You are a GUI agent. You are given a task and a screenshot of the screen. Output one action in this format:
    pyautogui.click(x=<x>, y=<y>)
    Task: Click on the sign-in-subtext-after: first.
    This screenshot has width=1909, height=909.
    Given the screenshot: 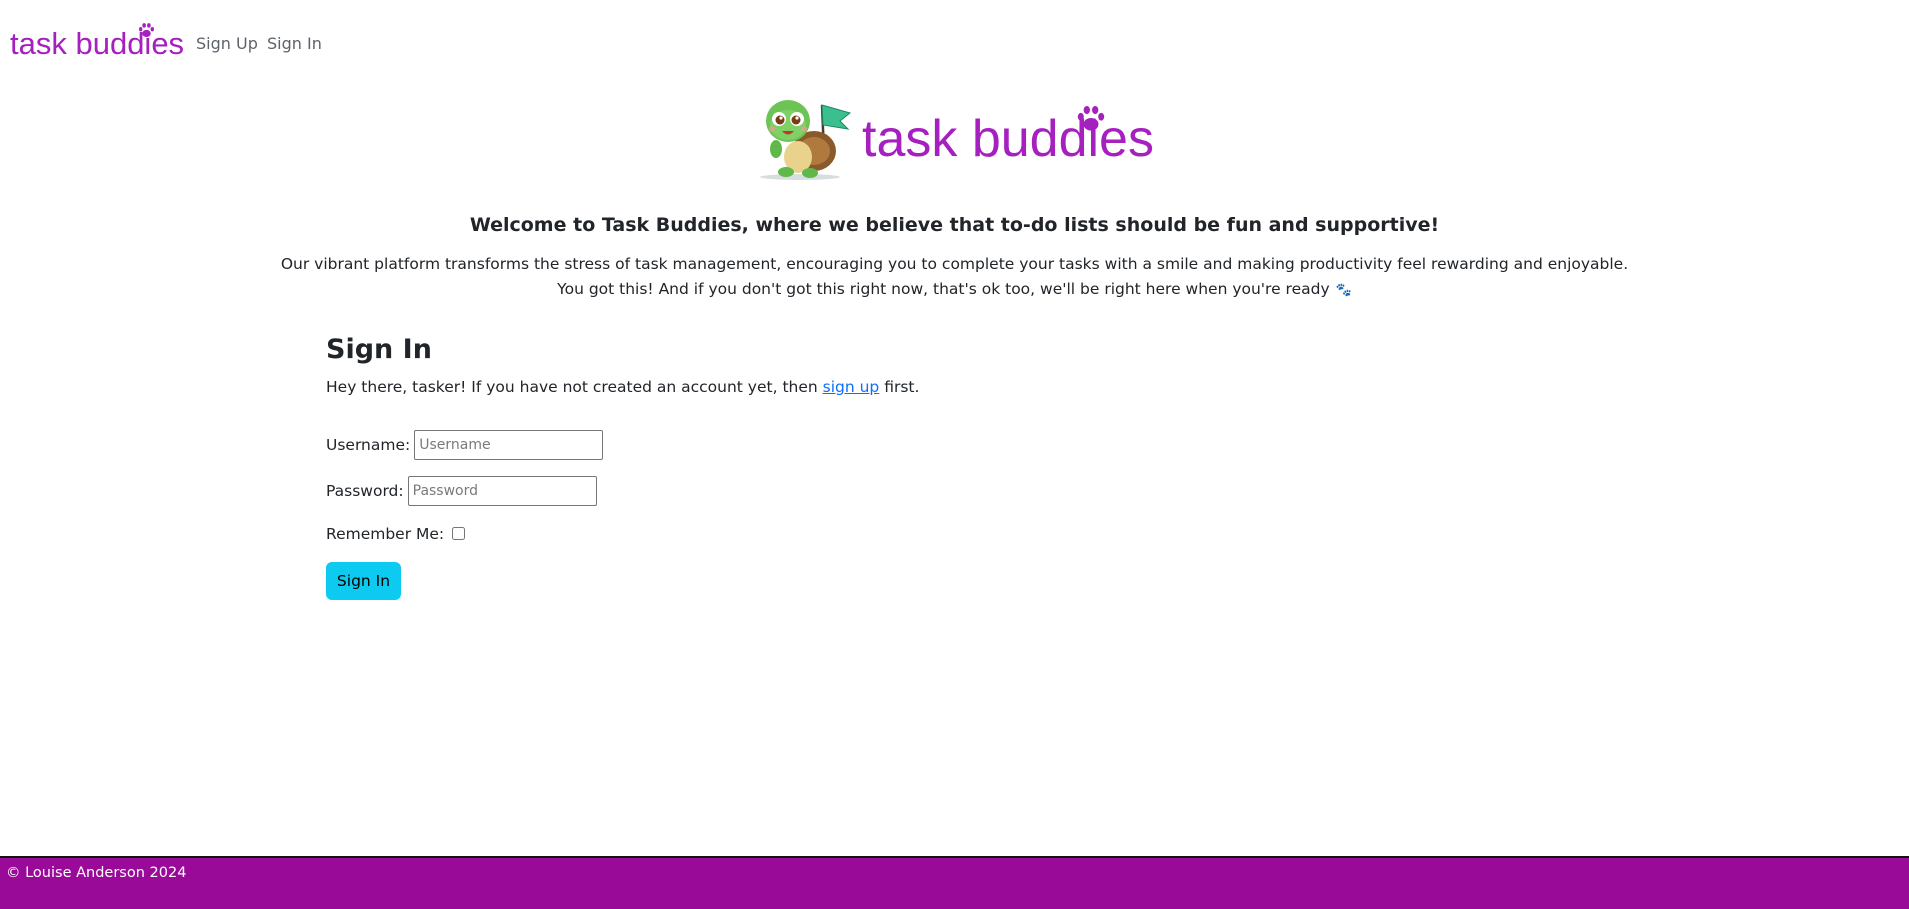 What is the action you would take?
    pyautogui.click(x=899, y=387)
    